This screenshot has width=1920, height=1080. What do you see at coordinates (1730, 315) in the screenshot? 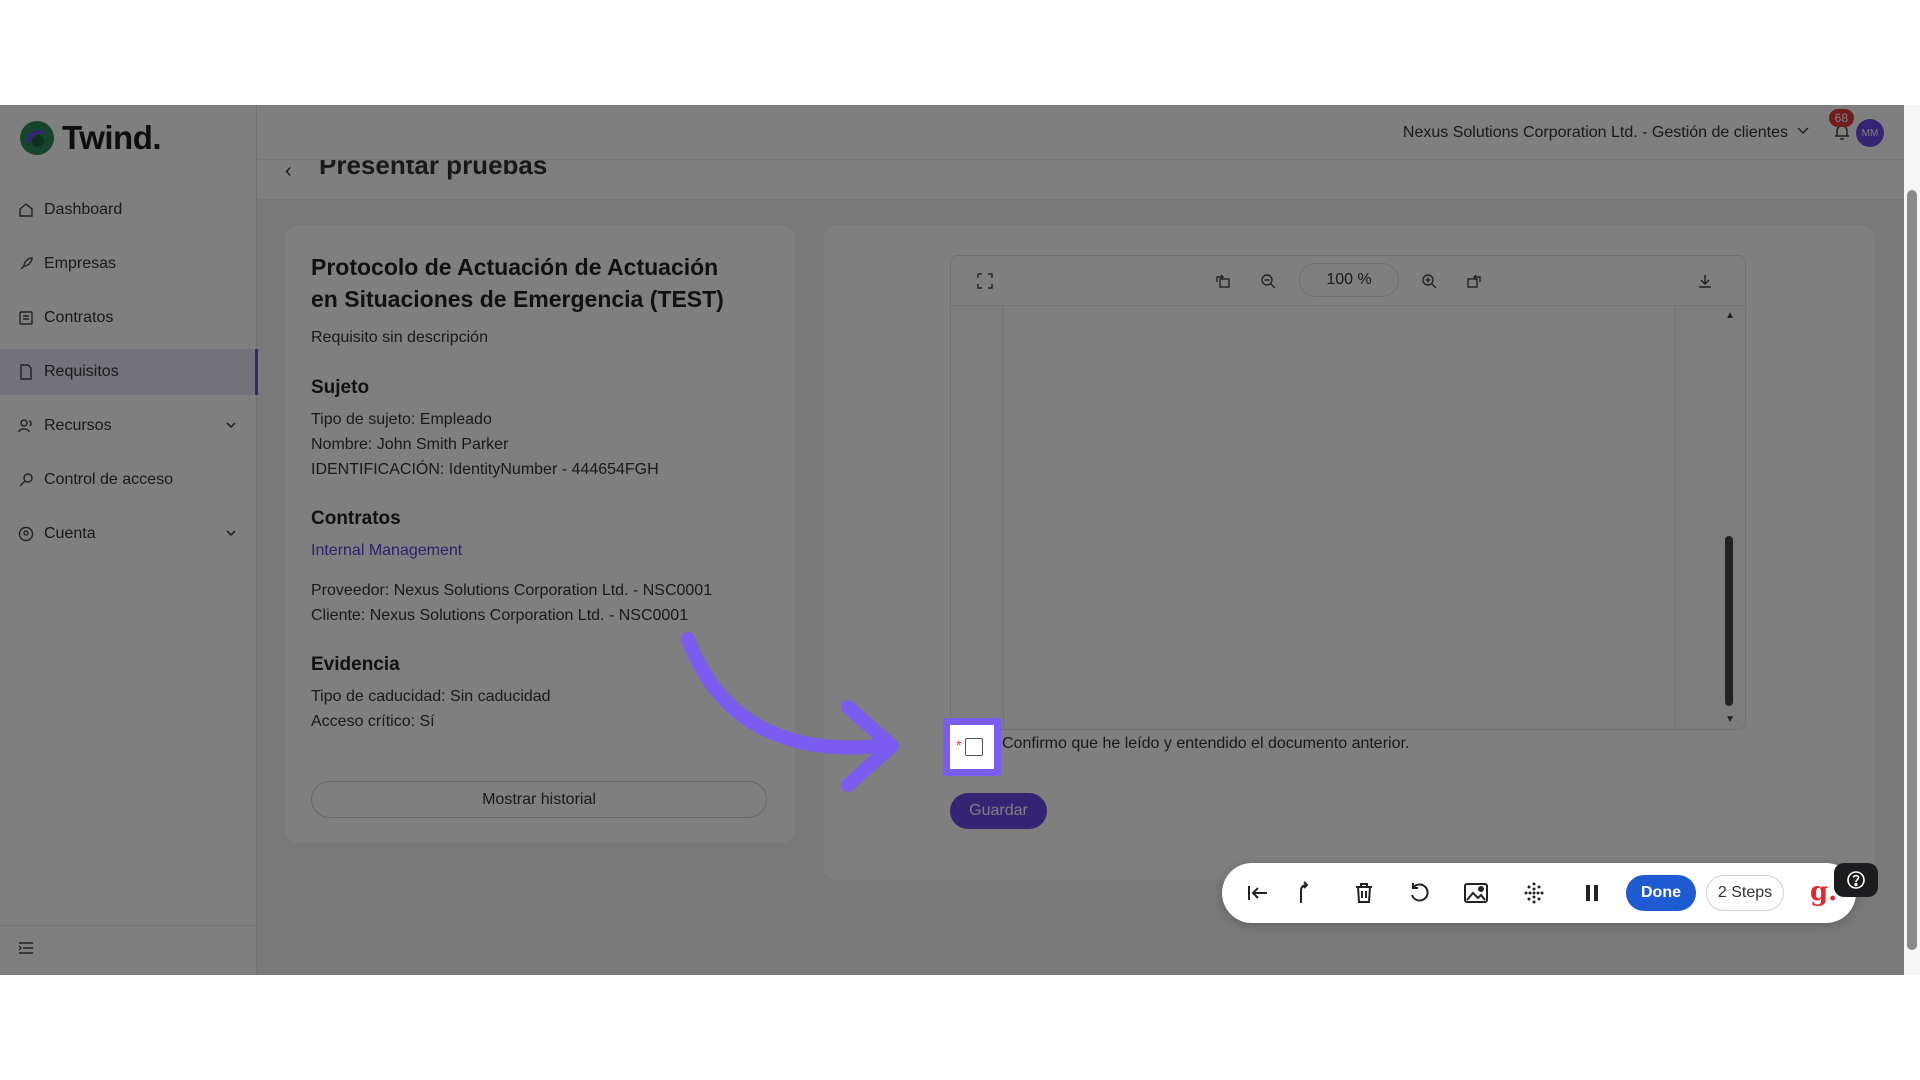
I see `scroll-up-icon: ▲` at bounding box center [1730, 315].